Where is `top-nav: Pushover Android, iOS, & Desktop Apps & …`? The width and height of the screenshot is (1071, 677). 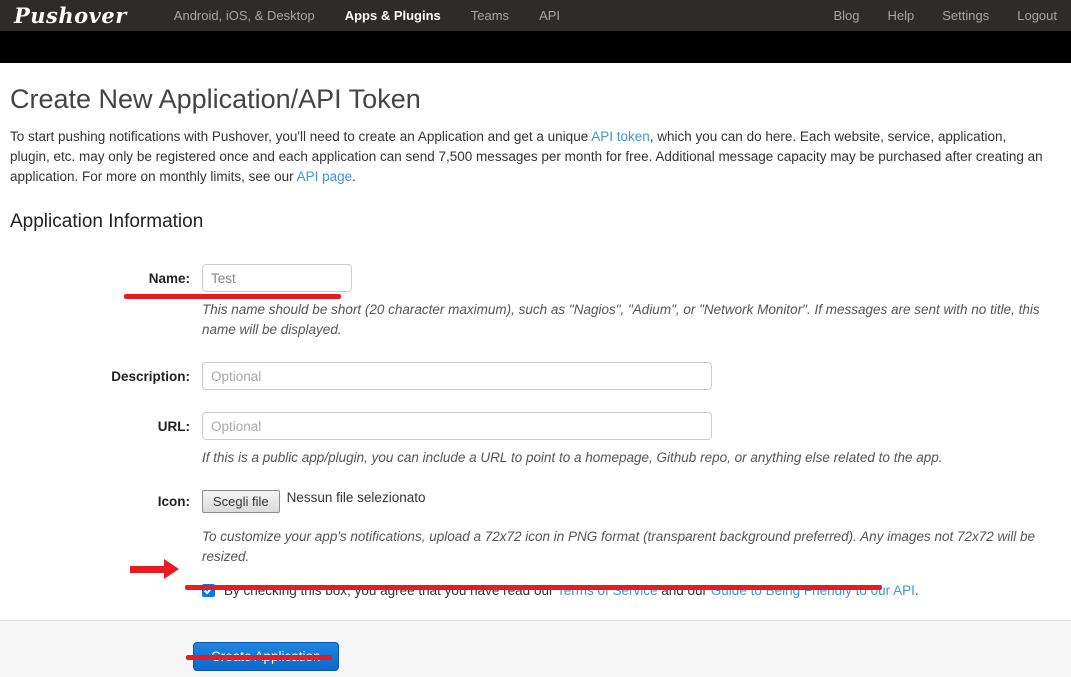
top-nav: Pushover Android, iOS, & Desktop Apps & … is located at coordinates (535, 15).